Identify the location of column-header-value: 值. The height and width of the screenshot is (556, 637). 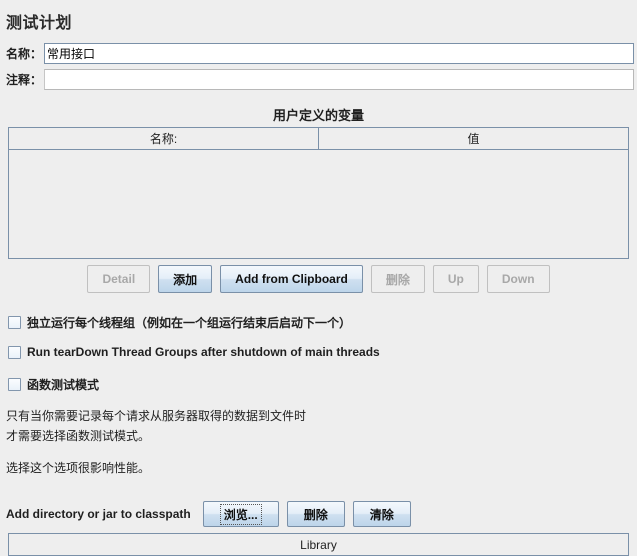
(473, 138).